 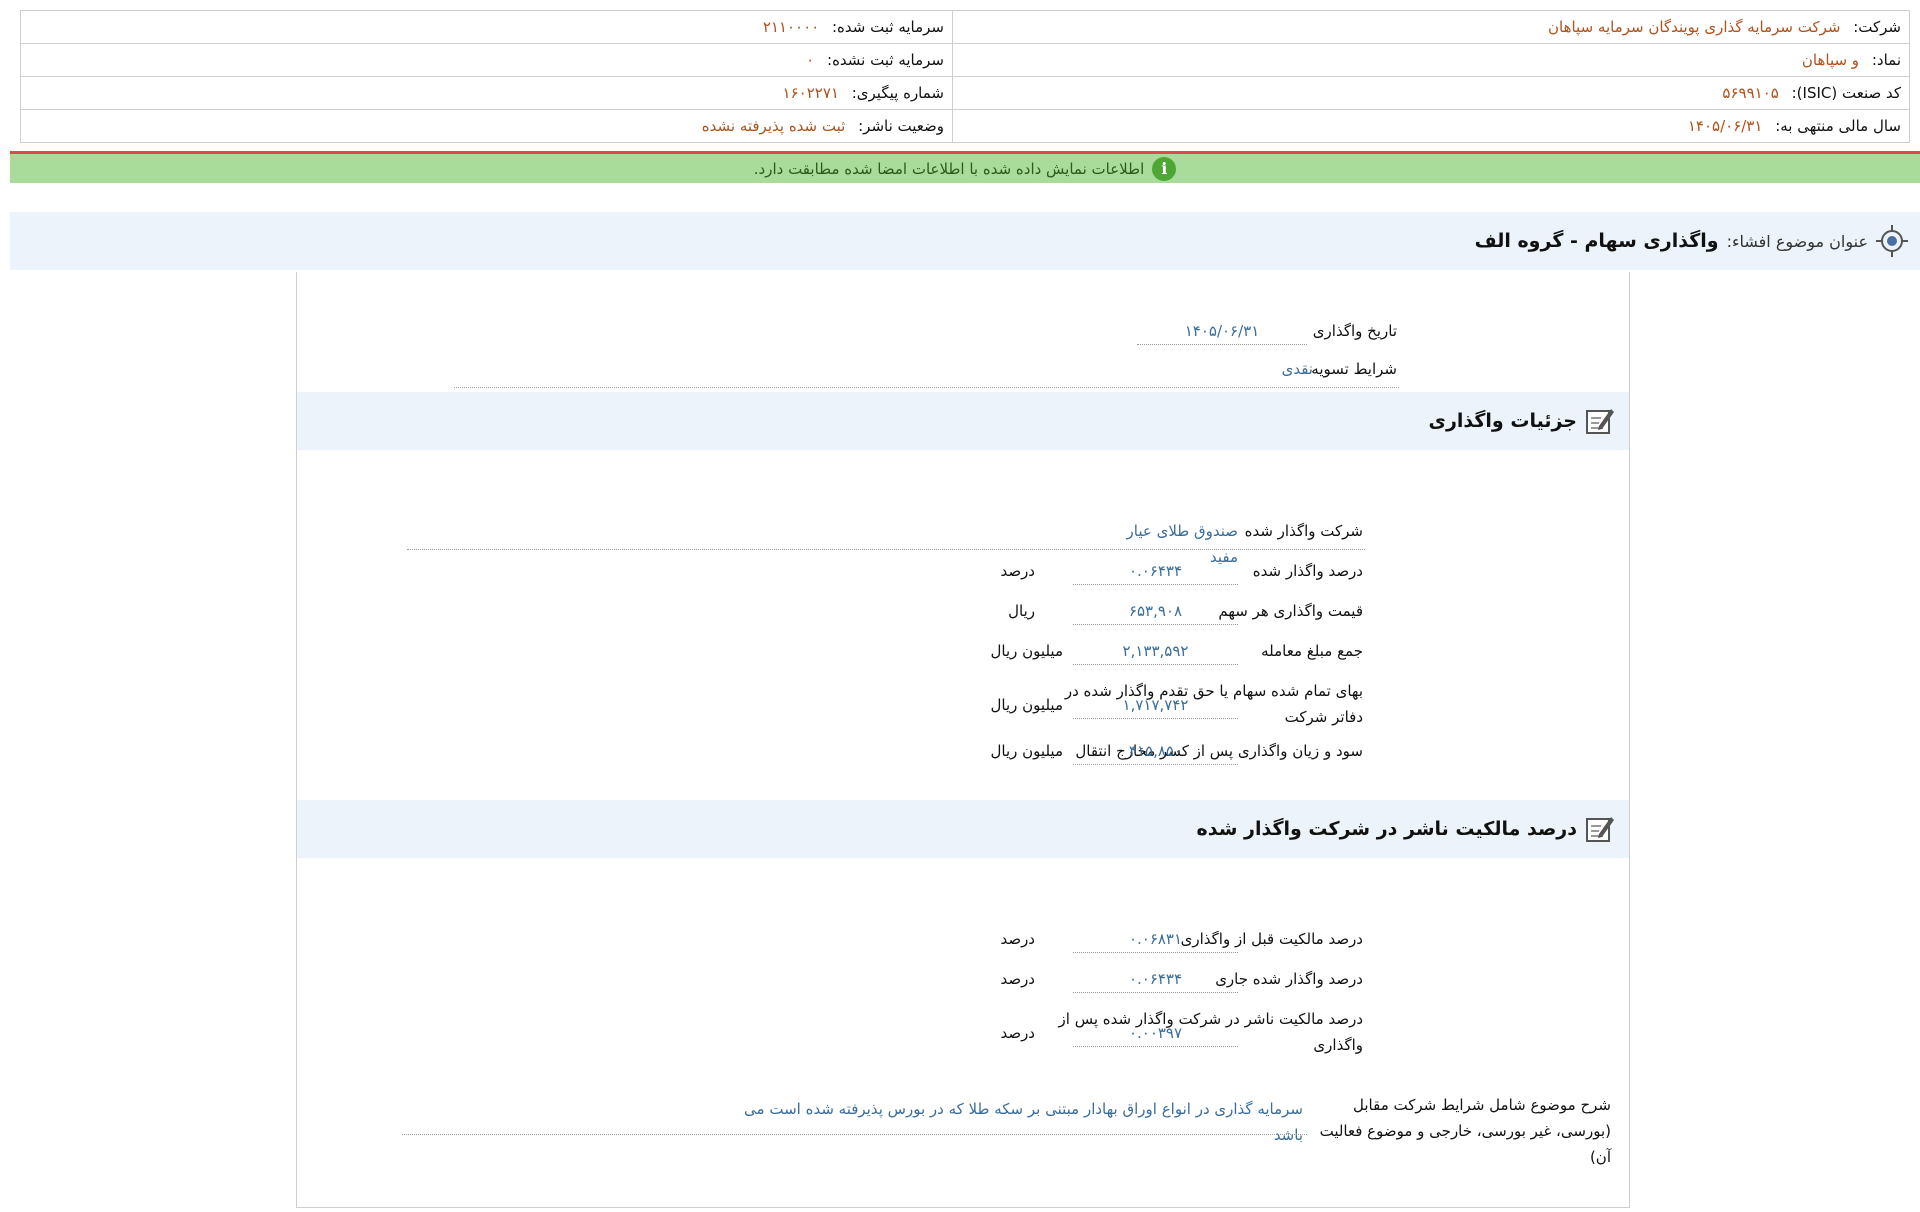 I want to click on total-amount-row: جمع مبلغ معامله ۲,۱۳۳,۵۹۲ میلیون ریال, so click(x=1083, y=654).